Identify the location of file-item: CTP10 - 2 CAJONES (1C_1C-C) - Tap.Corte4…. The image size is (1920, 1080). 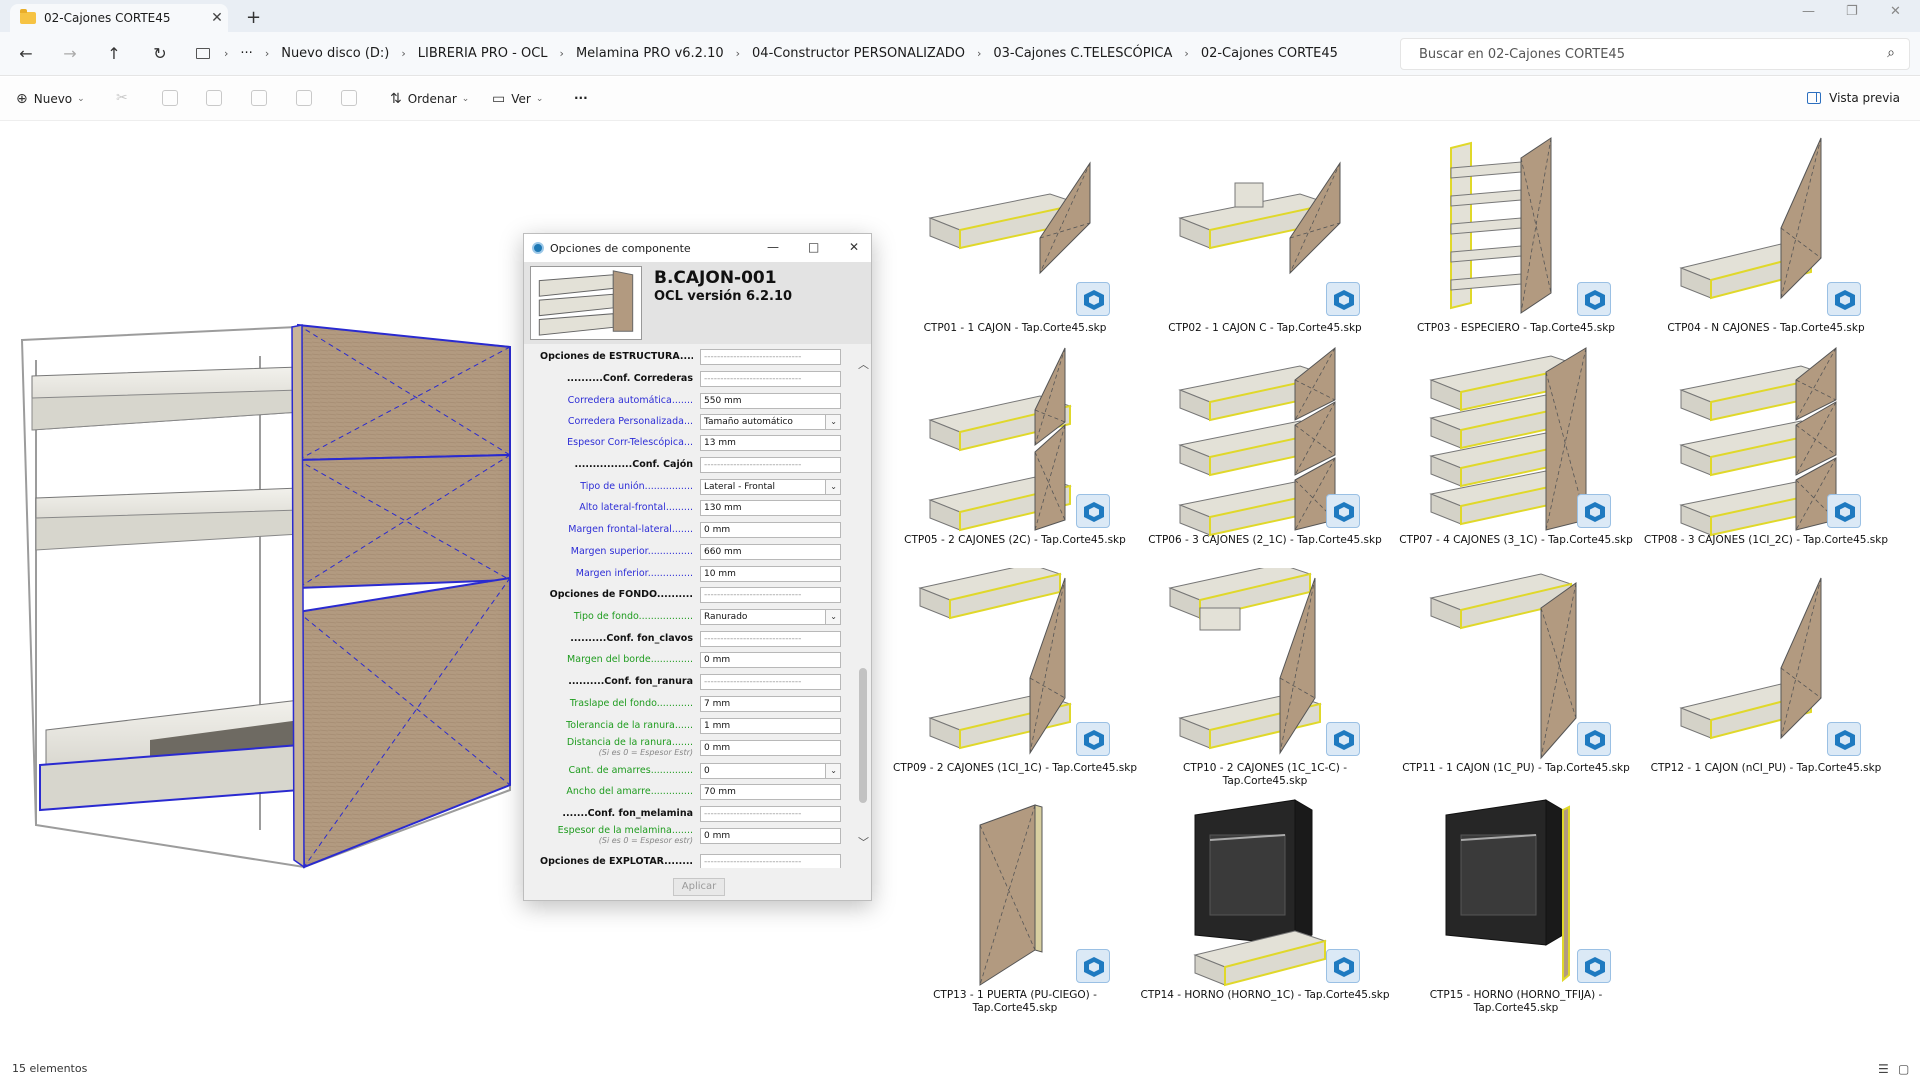
(1265, 680).